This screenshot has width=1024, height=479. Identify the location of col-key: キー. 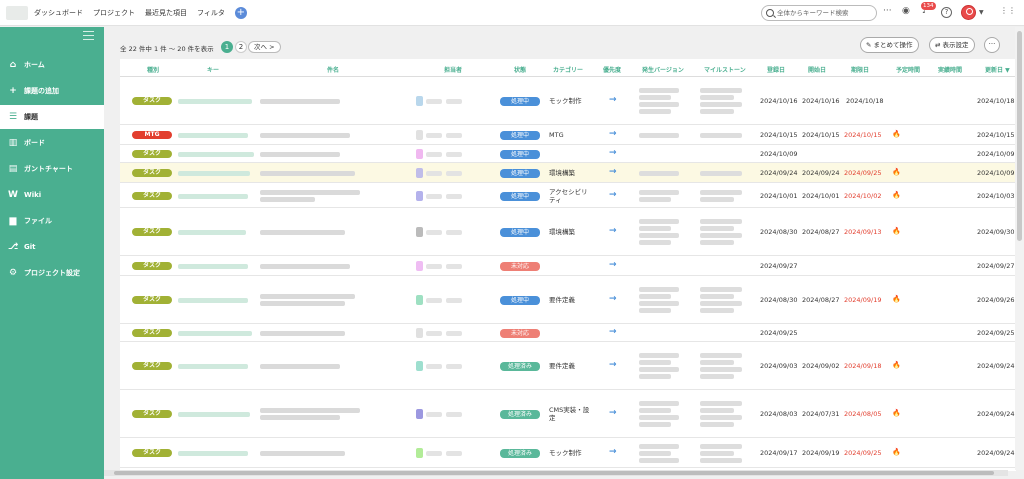
(213, 69).